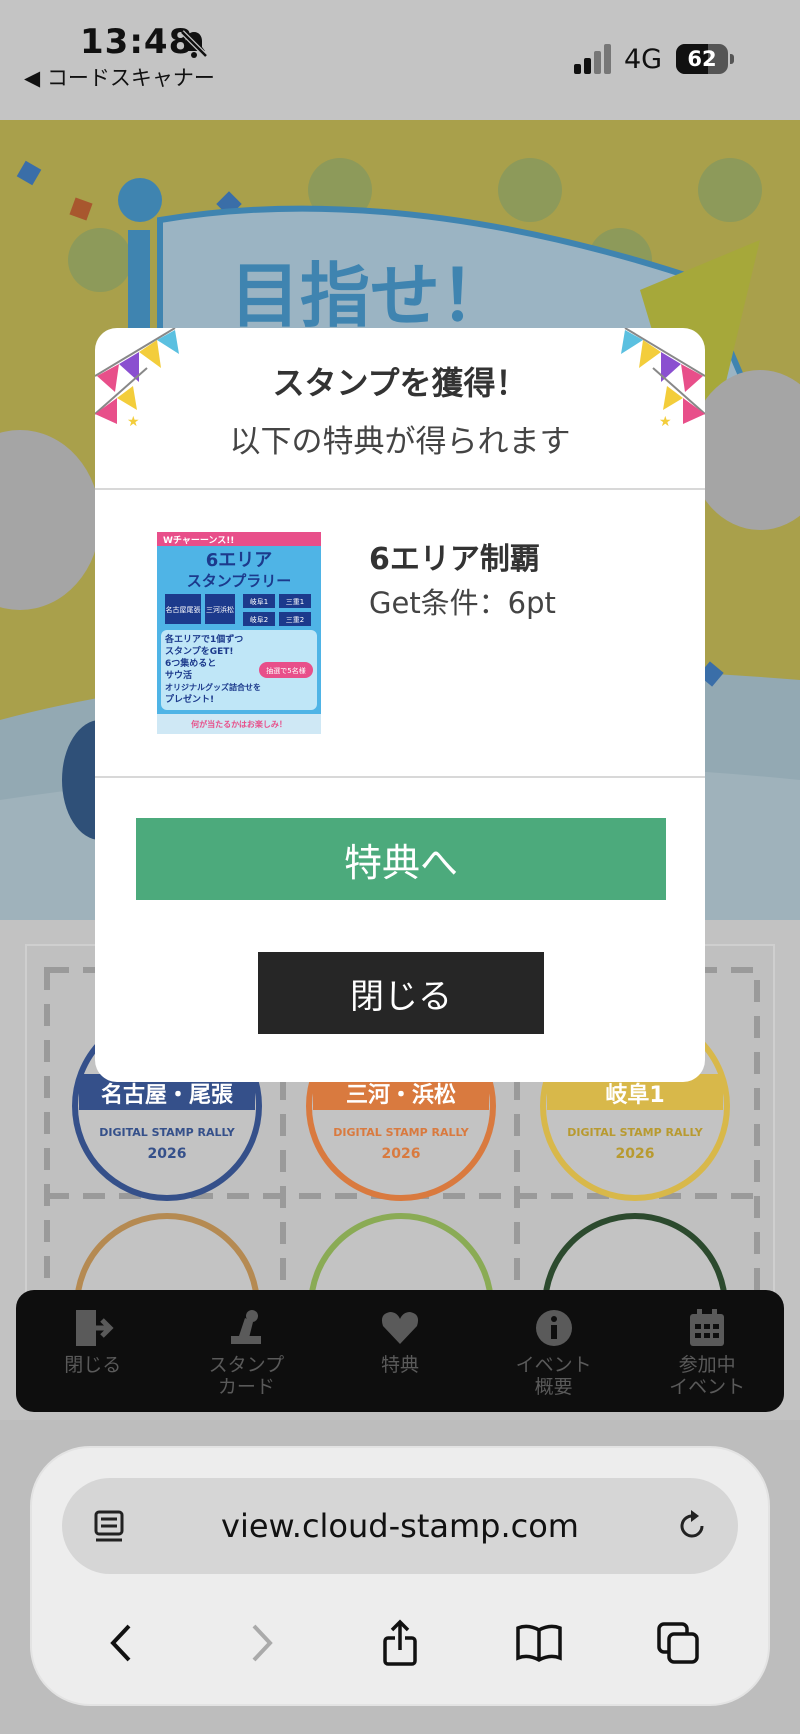 This screenshot has height=1734, width=800. Describe the element at coordinates (122, 1643) in the screenshot. I see `back-icon` at that location.